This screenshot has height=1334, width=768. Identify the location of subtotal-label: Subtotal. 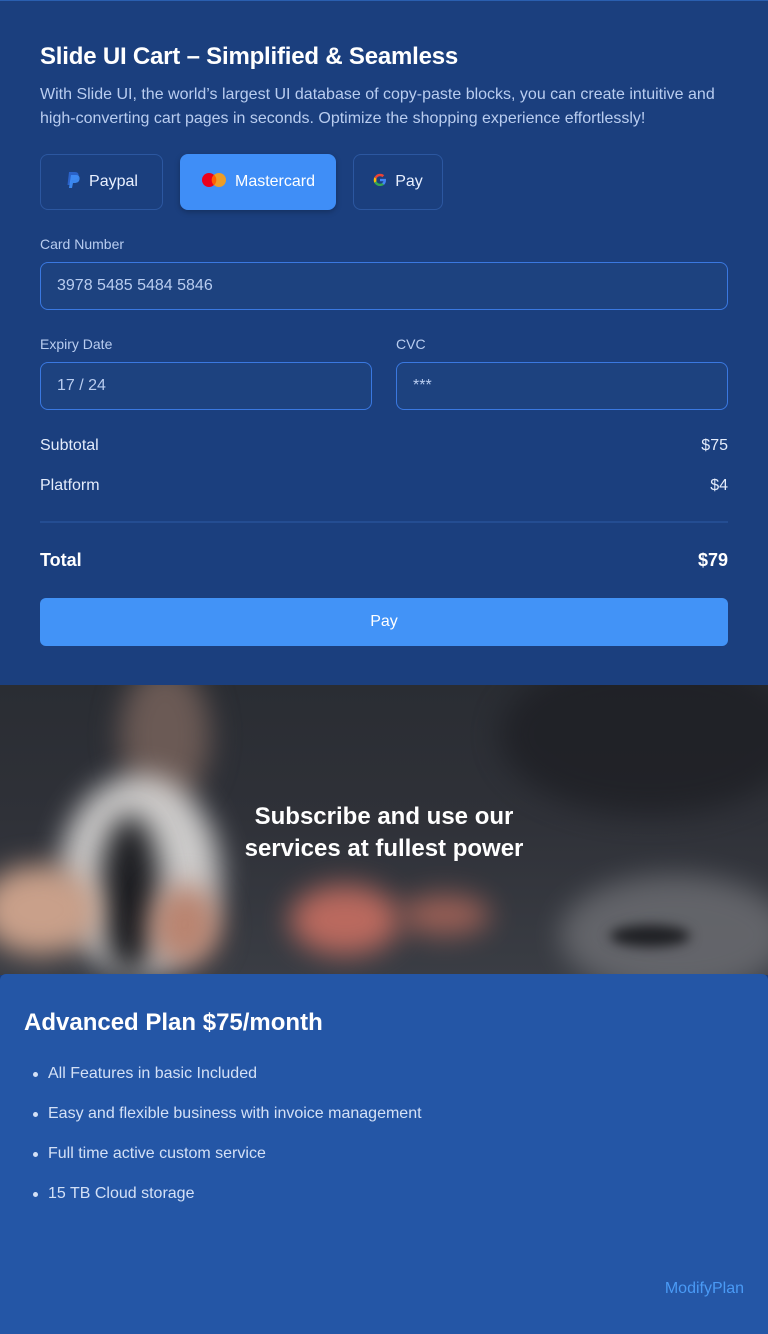
(69, 445).